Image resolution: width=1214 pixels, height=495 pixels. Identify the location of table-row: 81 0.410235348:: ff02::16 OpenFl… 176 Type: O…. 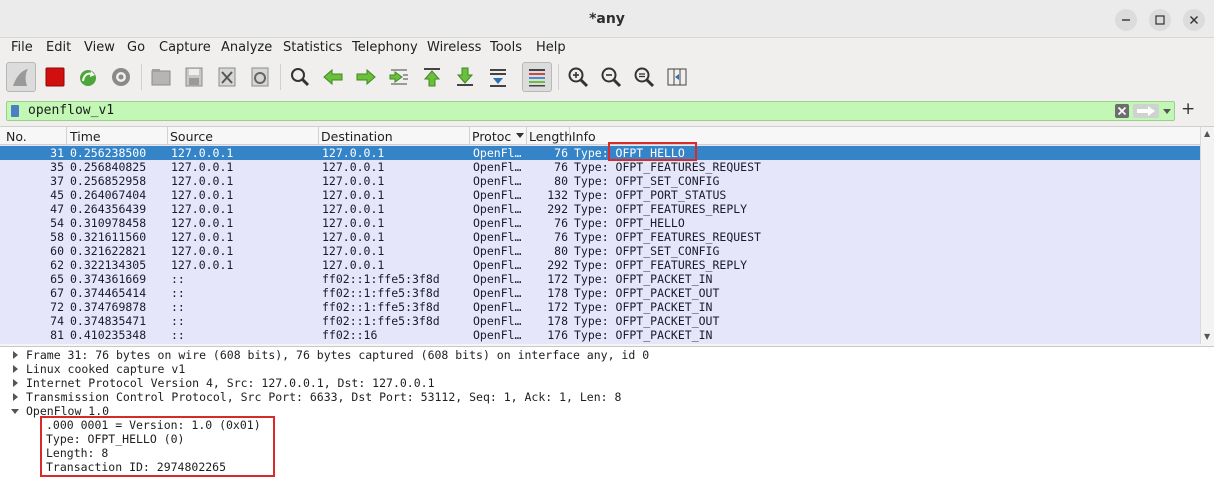
(600, 335).